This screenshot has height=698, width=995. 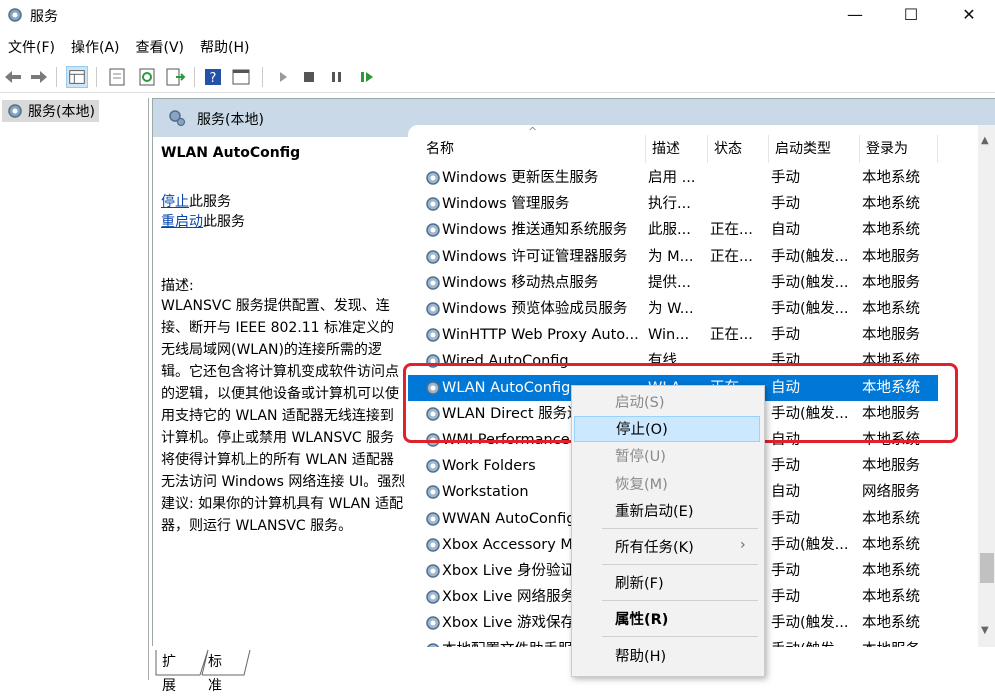 What do you see at coordinates (95, 48) in the screenshot?
I see `menu-action: 操作(A)` at bounding box center [95, 48].